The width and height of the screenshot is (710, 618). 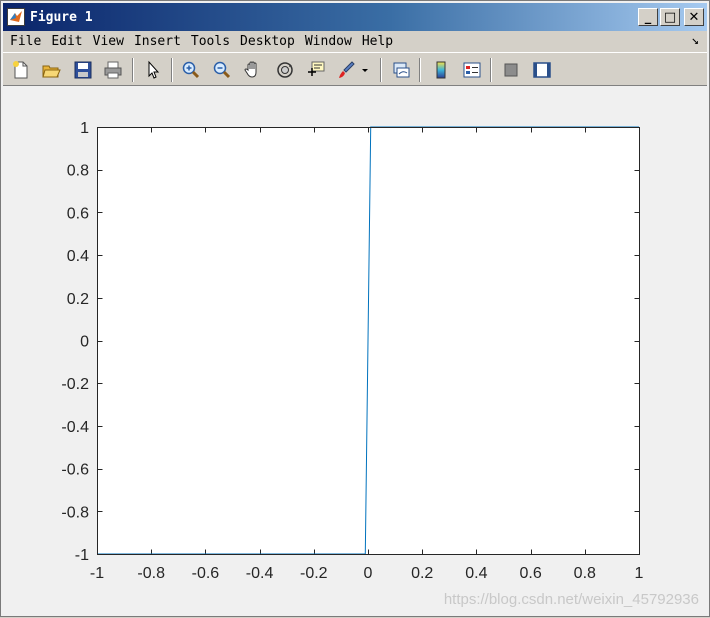 I want to click on x-tick-label: -0.8, so click(x=151, y=573).